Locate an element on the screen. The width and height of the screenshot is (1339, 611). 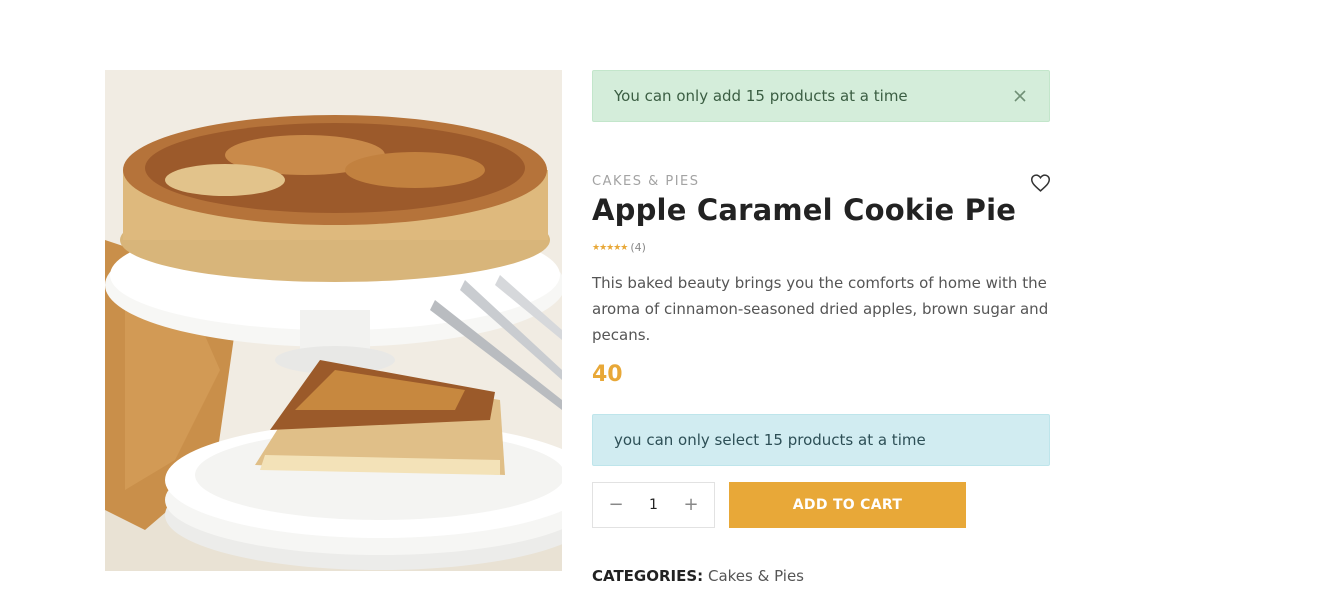
add-to-cart-button: ADD TO CART is located at coordinates (847, 505).